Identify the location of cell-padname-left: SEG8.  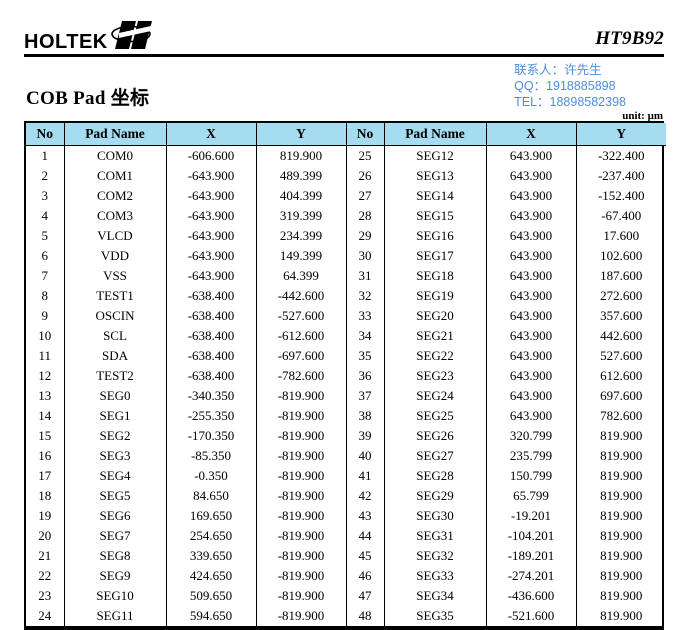
(115, 556).